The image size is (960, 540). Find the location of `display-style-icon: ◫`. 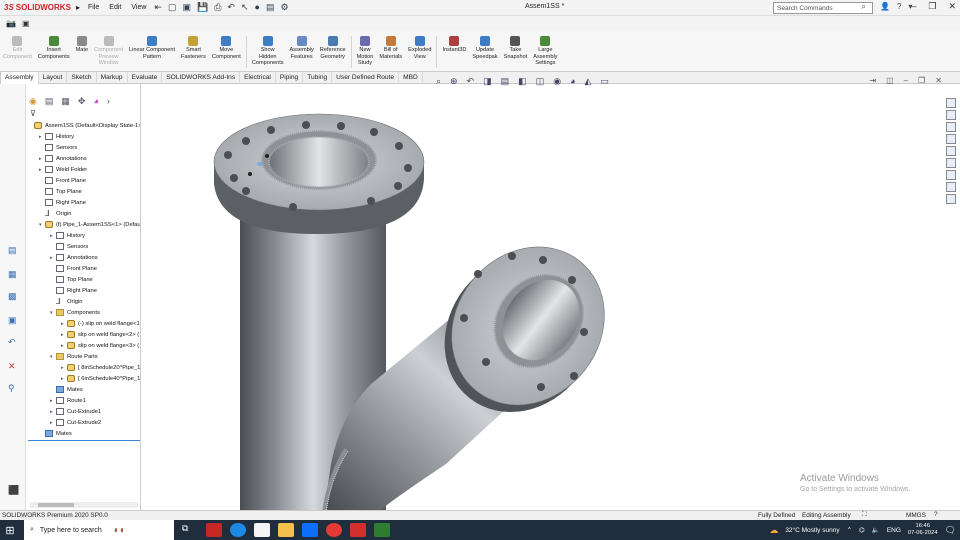

display-style-icon: ◫ is located at coordinates (540, 81).